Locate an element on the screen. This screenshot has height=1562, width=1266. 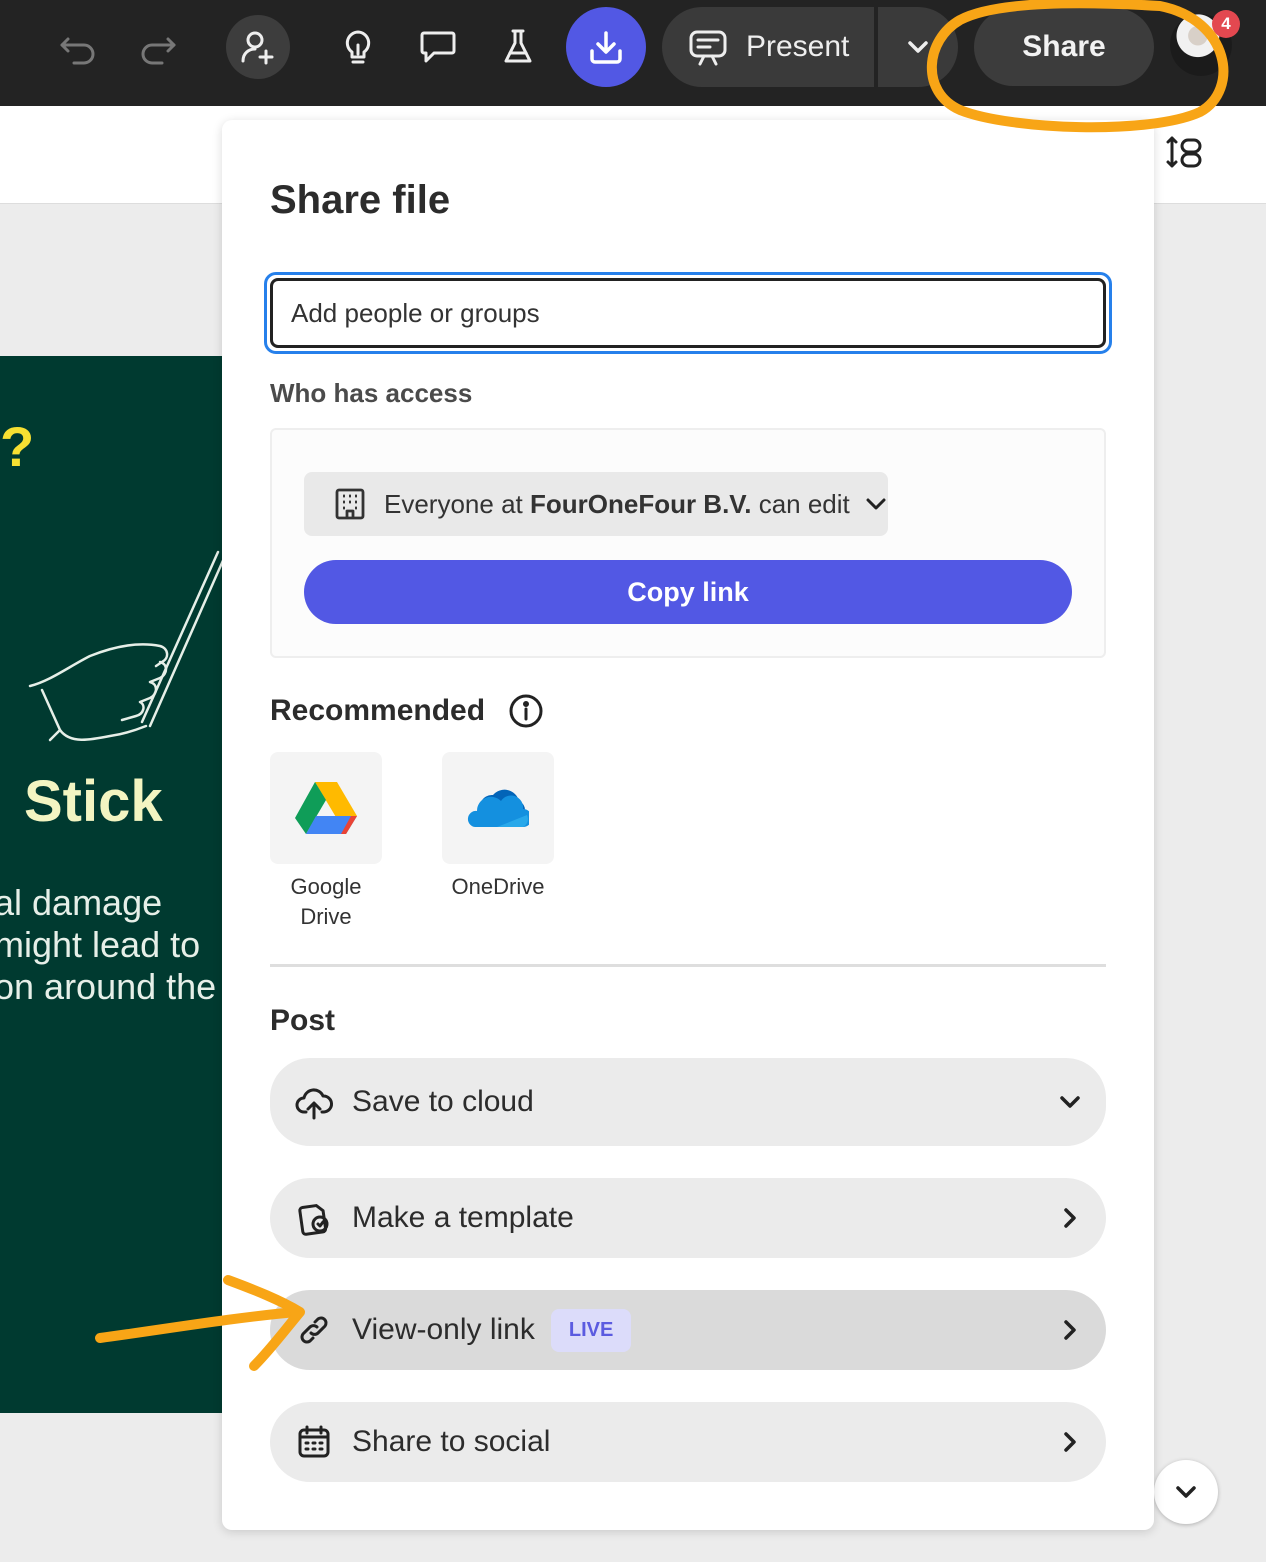
scroll-down-button is located at coordinates (1186, 1492).